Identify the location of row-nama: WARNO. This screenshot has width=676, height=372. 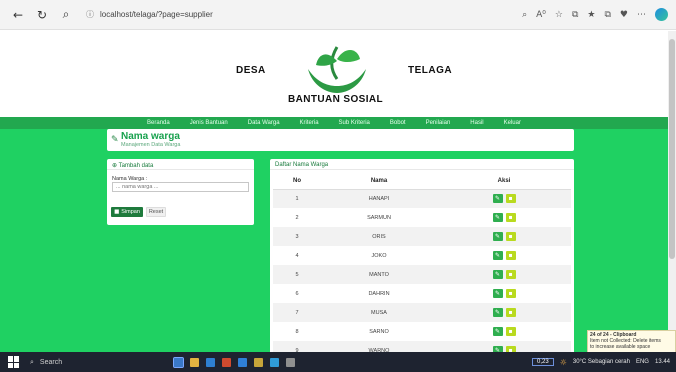
(379, 346).